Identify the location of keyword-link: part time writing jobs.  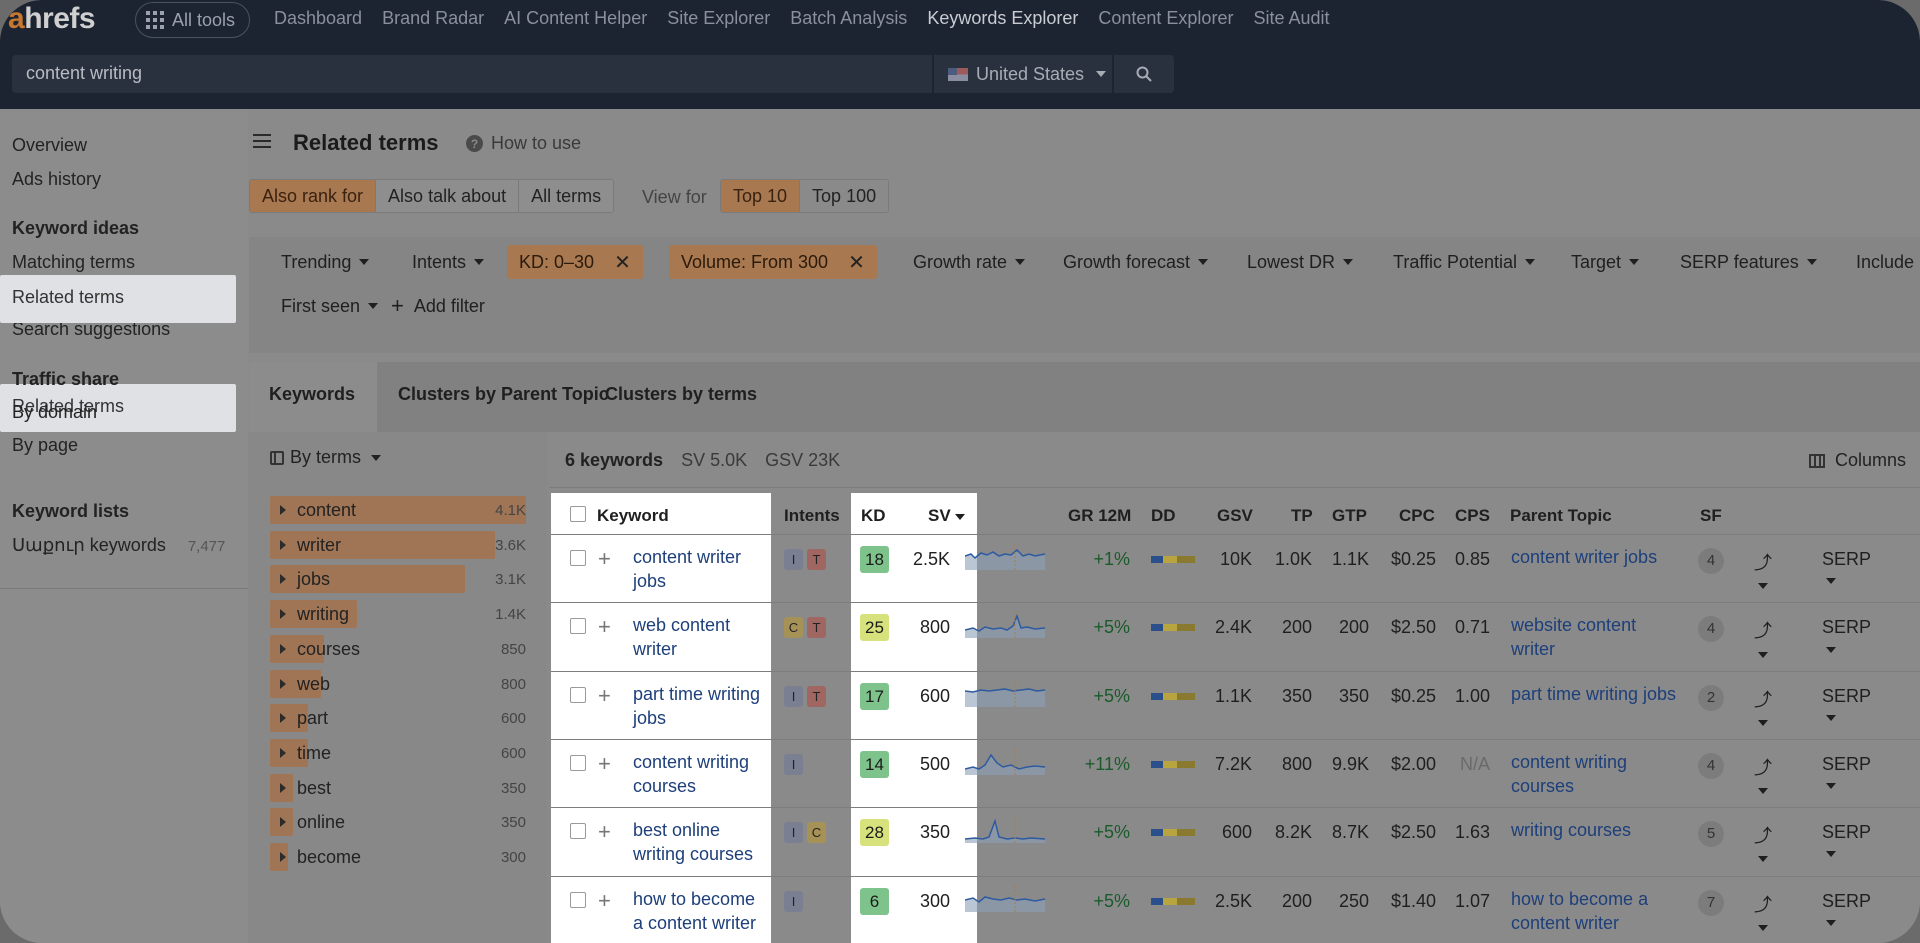
(703, 706).